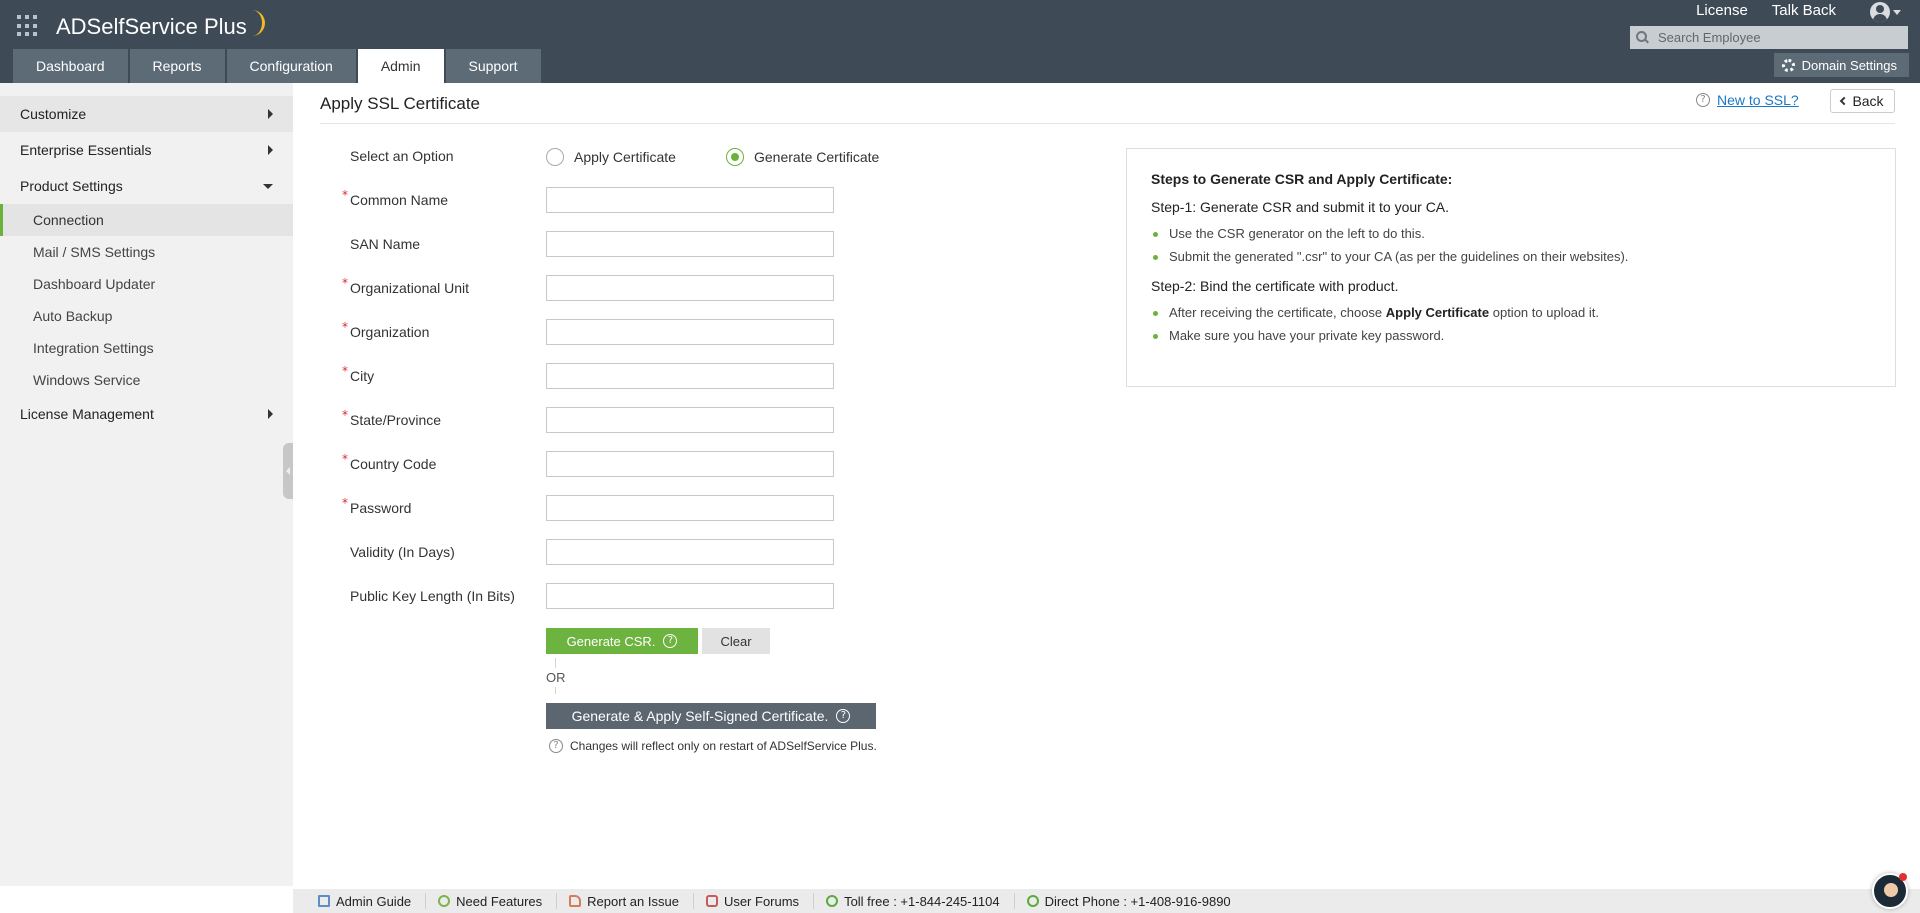 The height and width of the screenshot is (913, 1920). I want to click on flag-icon, so click(575, 901).